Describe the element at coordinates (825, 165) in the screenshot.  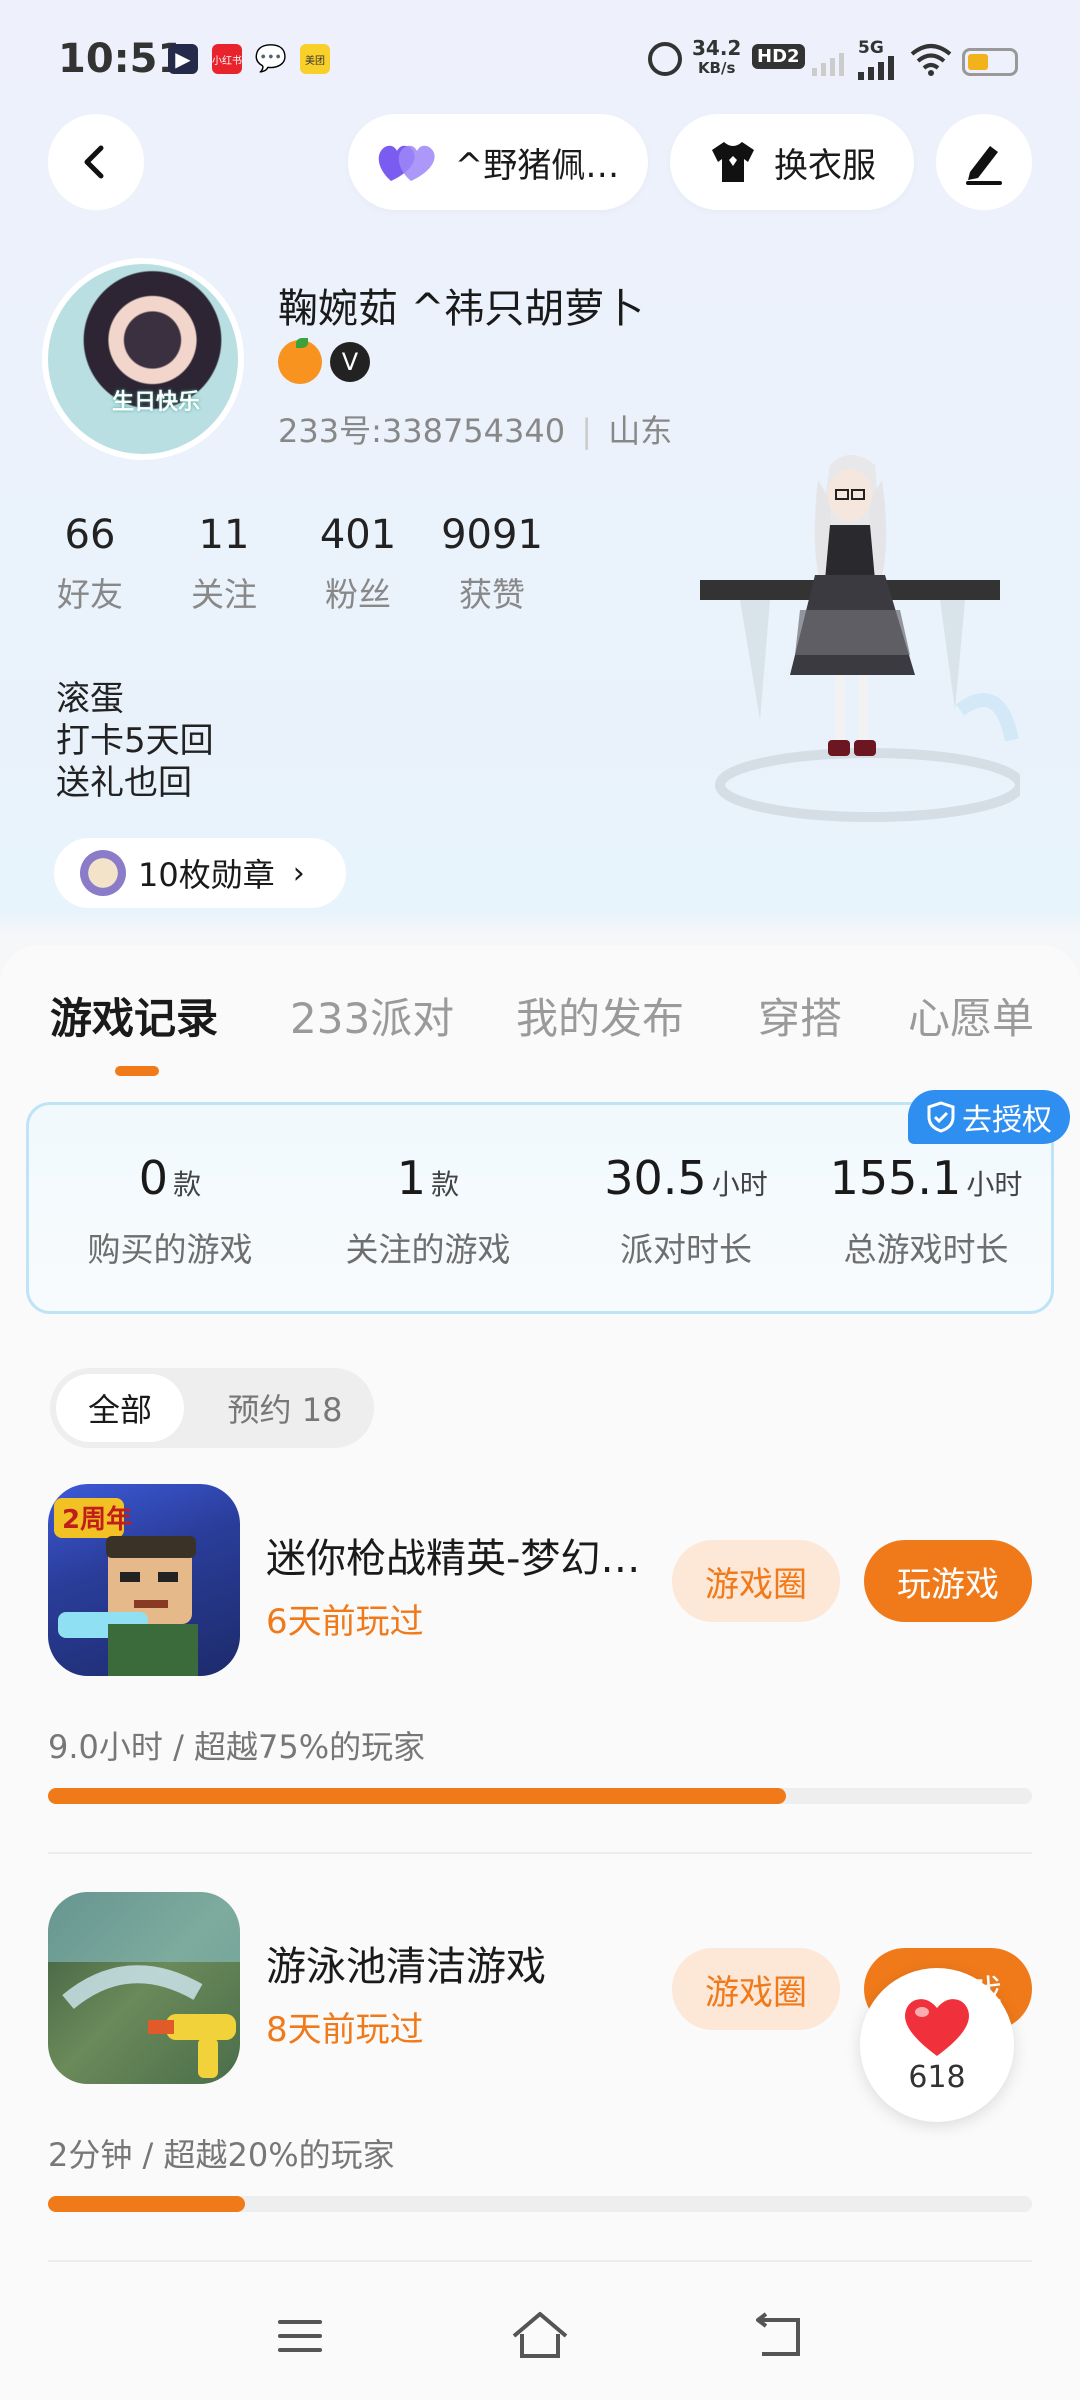
I see `outfit-label: 换衣服` at that location.